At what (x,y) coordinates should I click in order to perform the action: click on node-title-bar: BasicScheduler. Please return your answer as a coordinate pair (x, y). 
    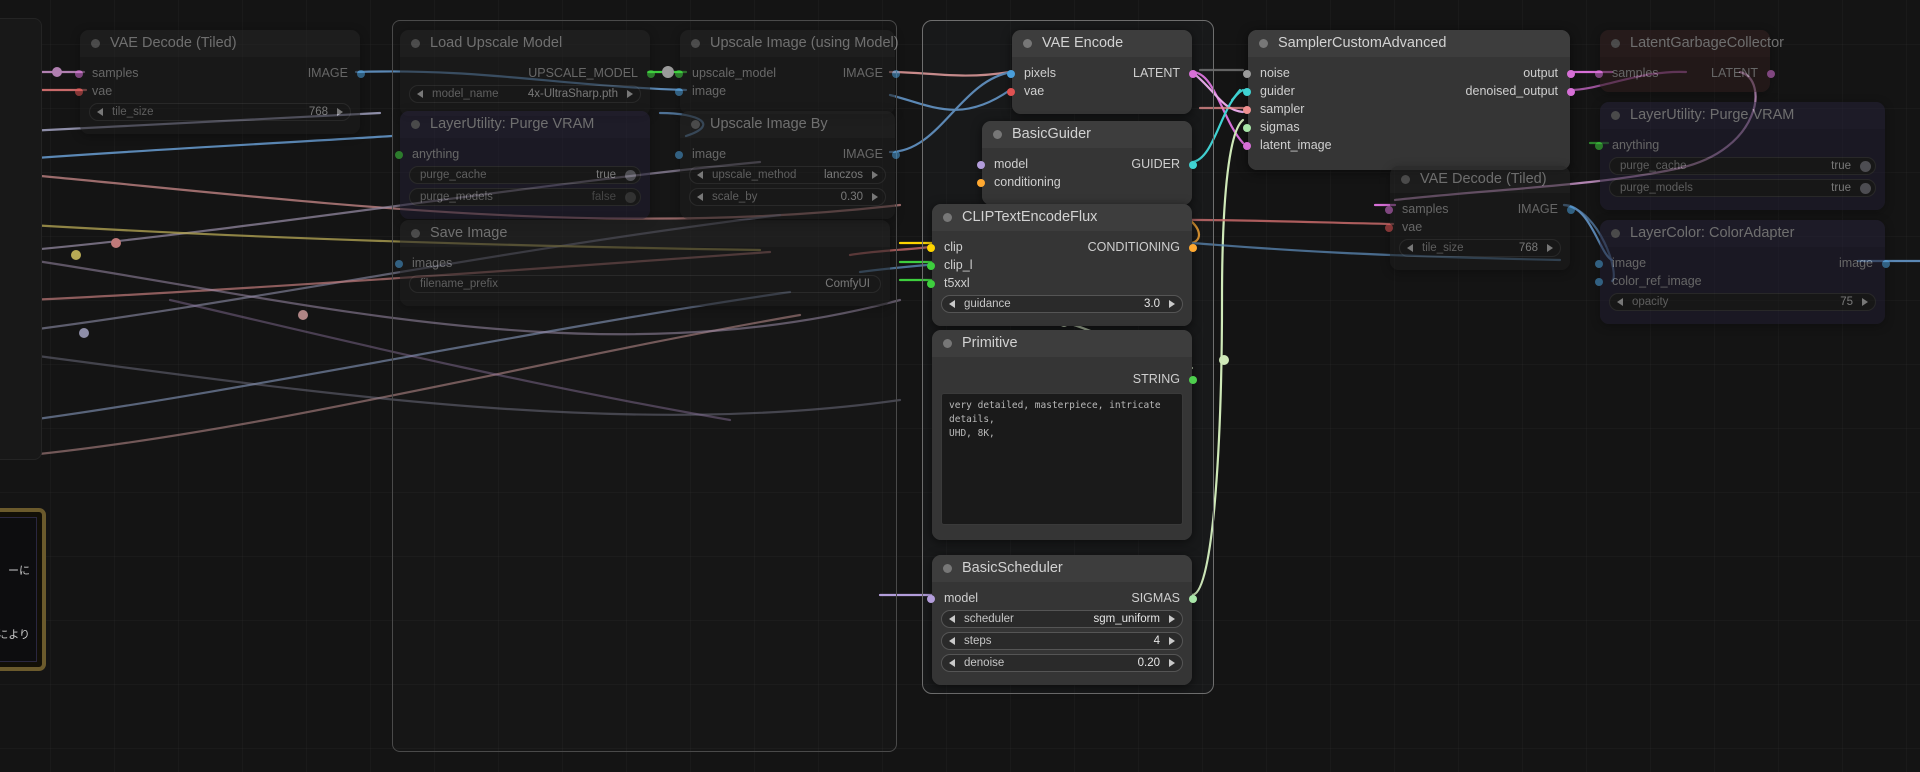
    Looking at the image, I should click on (1062, 568).